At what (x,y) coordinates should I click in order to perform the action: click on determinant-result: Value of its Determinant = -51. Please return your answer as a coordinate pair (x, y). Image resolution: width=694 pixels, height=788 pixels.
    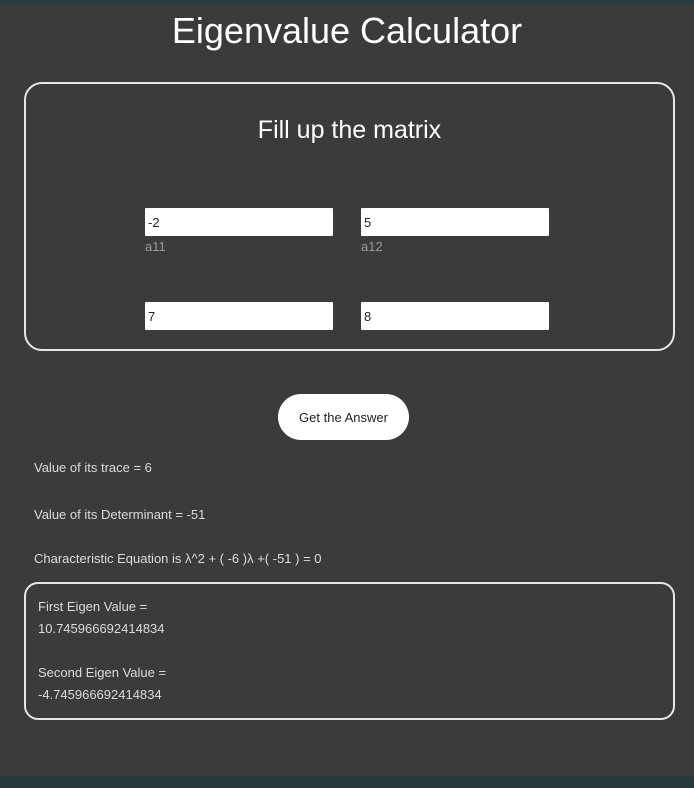
    Looking at the image, I should click on (120, 514).